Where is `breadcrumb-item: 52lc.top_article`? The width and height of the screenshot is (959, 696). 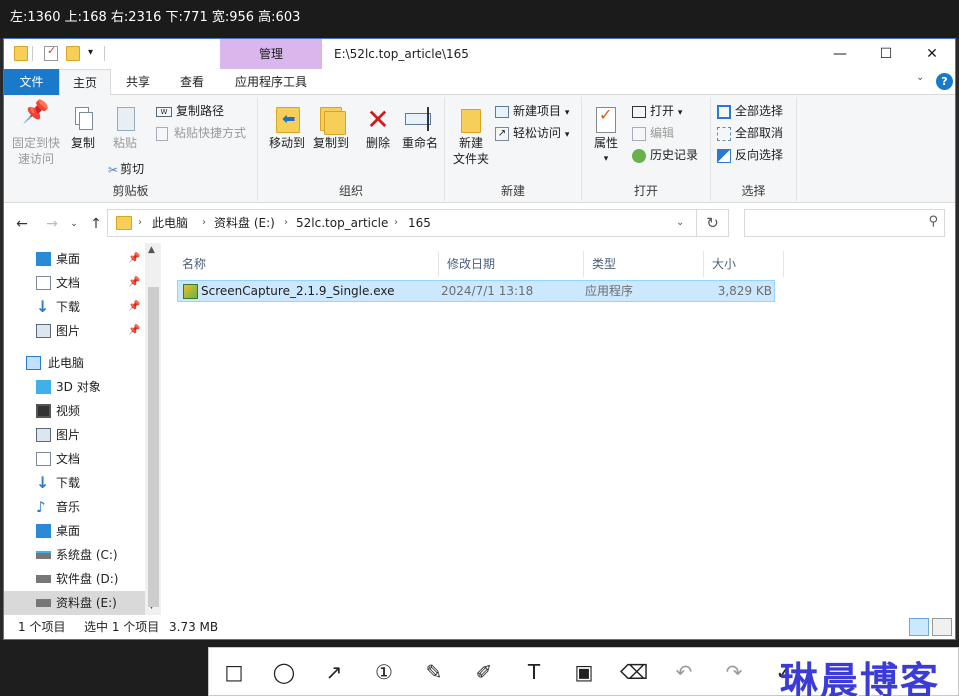
breadcrumb-item: 52lc.top_article is located at coordinates (342, 223).